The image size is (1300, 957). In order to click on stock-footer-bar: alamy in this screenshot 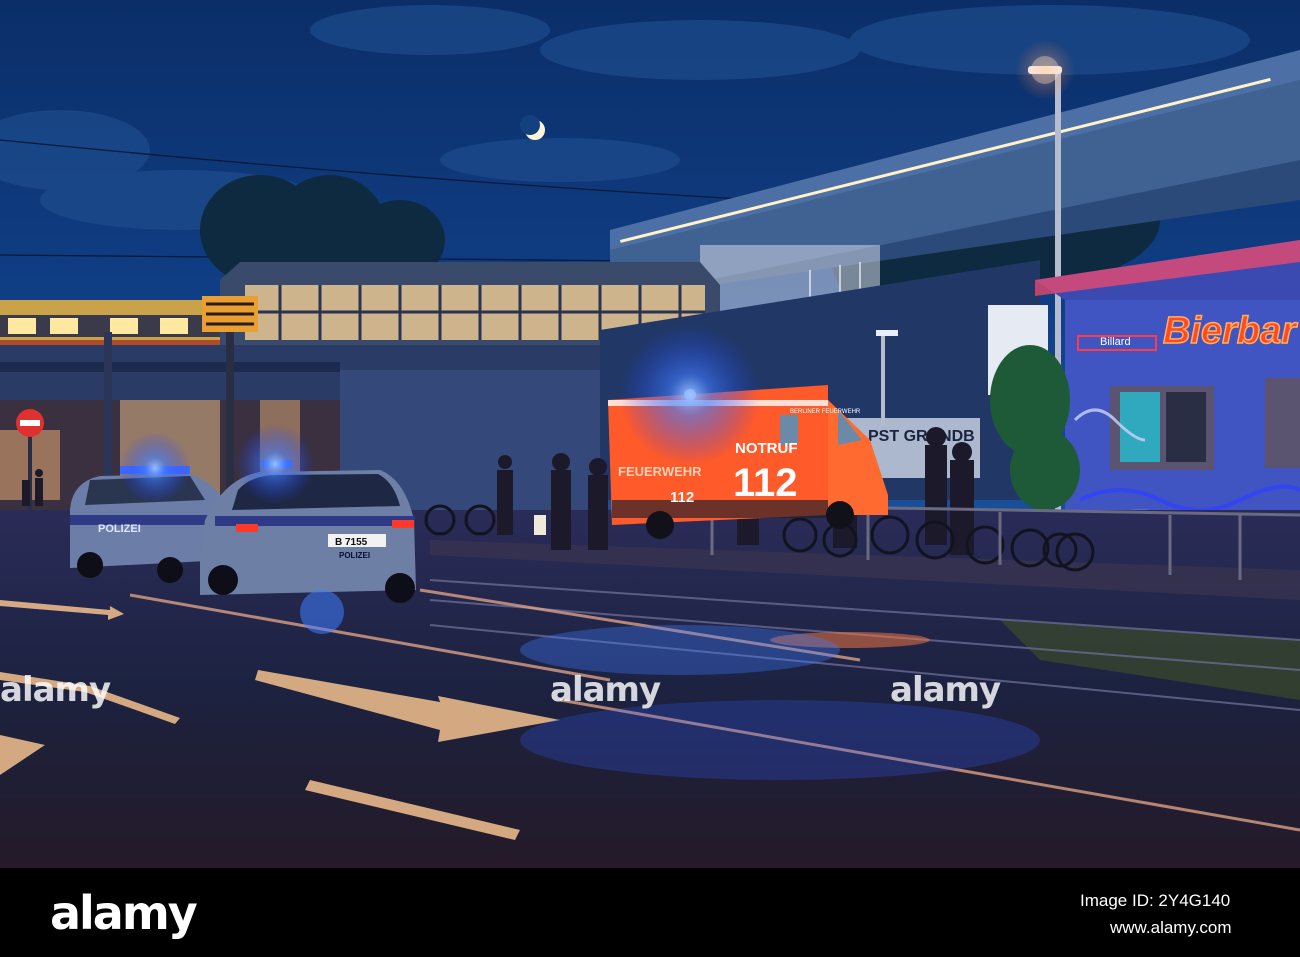, I will do `click(650, 912)`.